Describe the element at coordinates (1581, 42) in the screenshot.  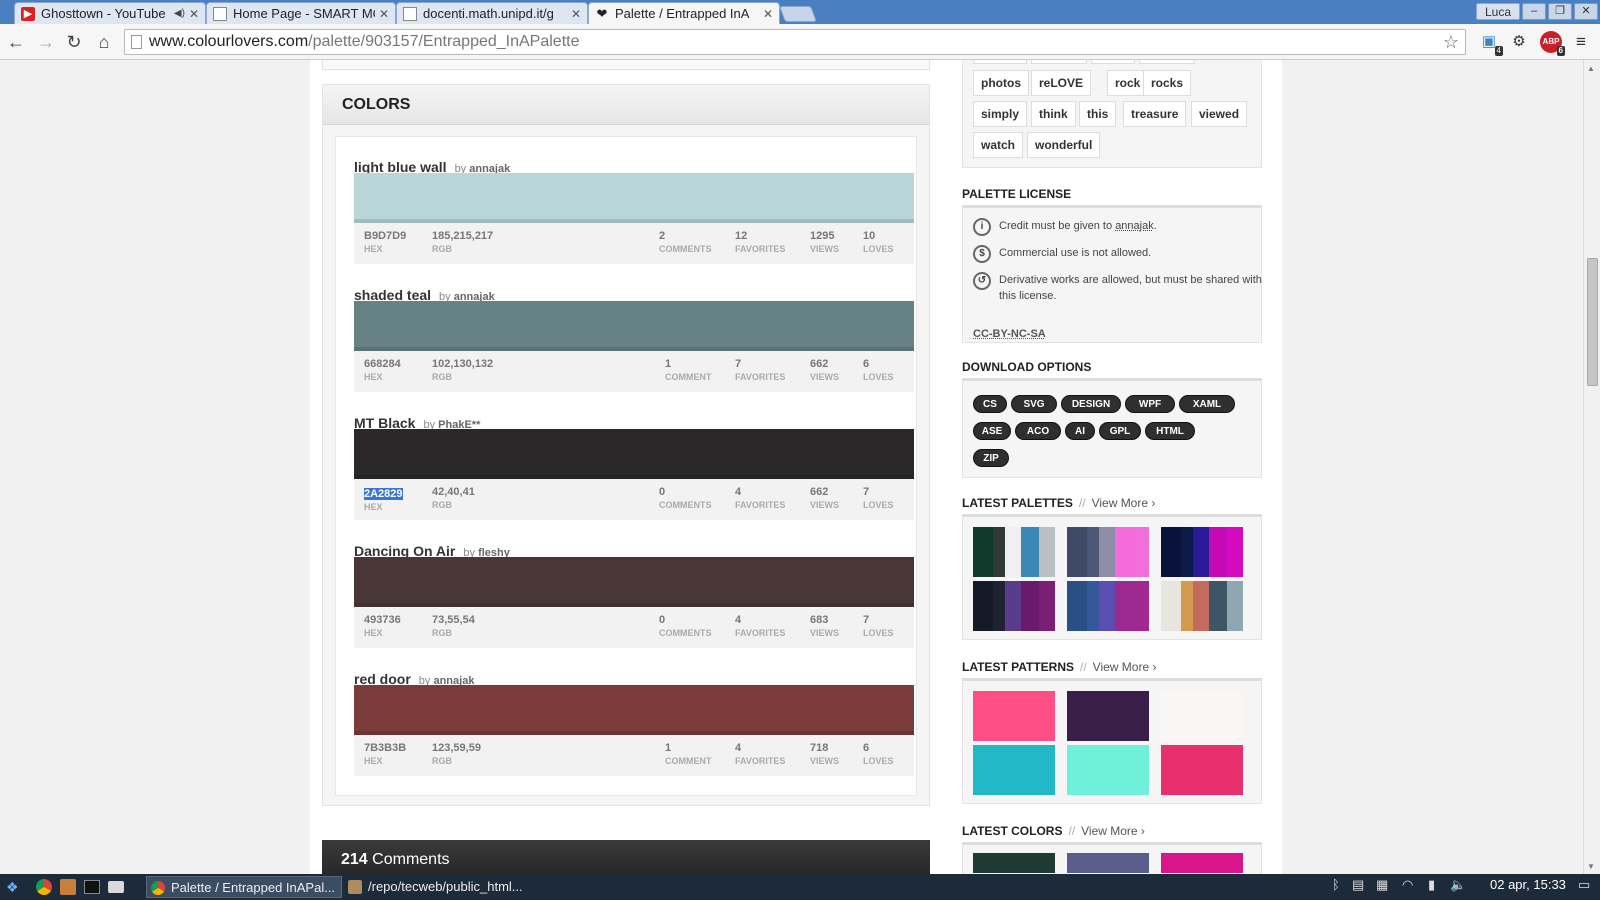
I see `menu-icon: ≡` at that location.